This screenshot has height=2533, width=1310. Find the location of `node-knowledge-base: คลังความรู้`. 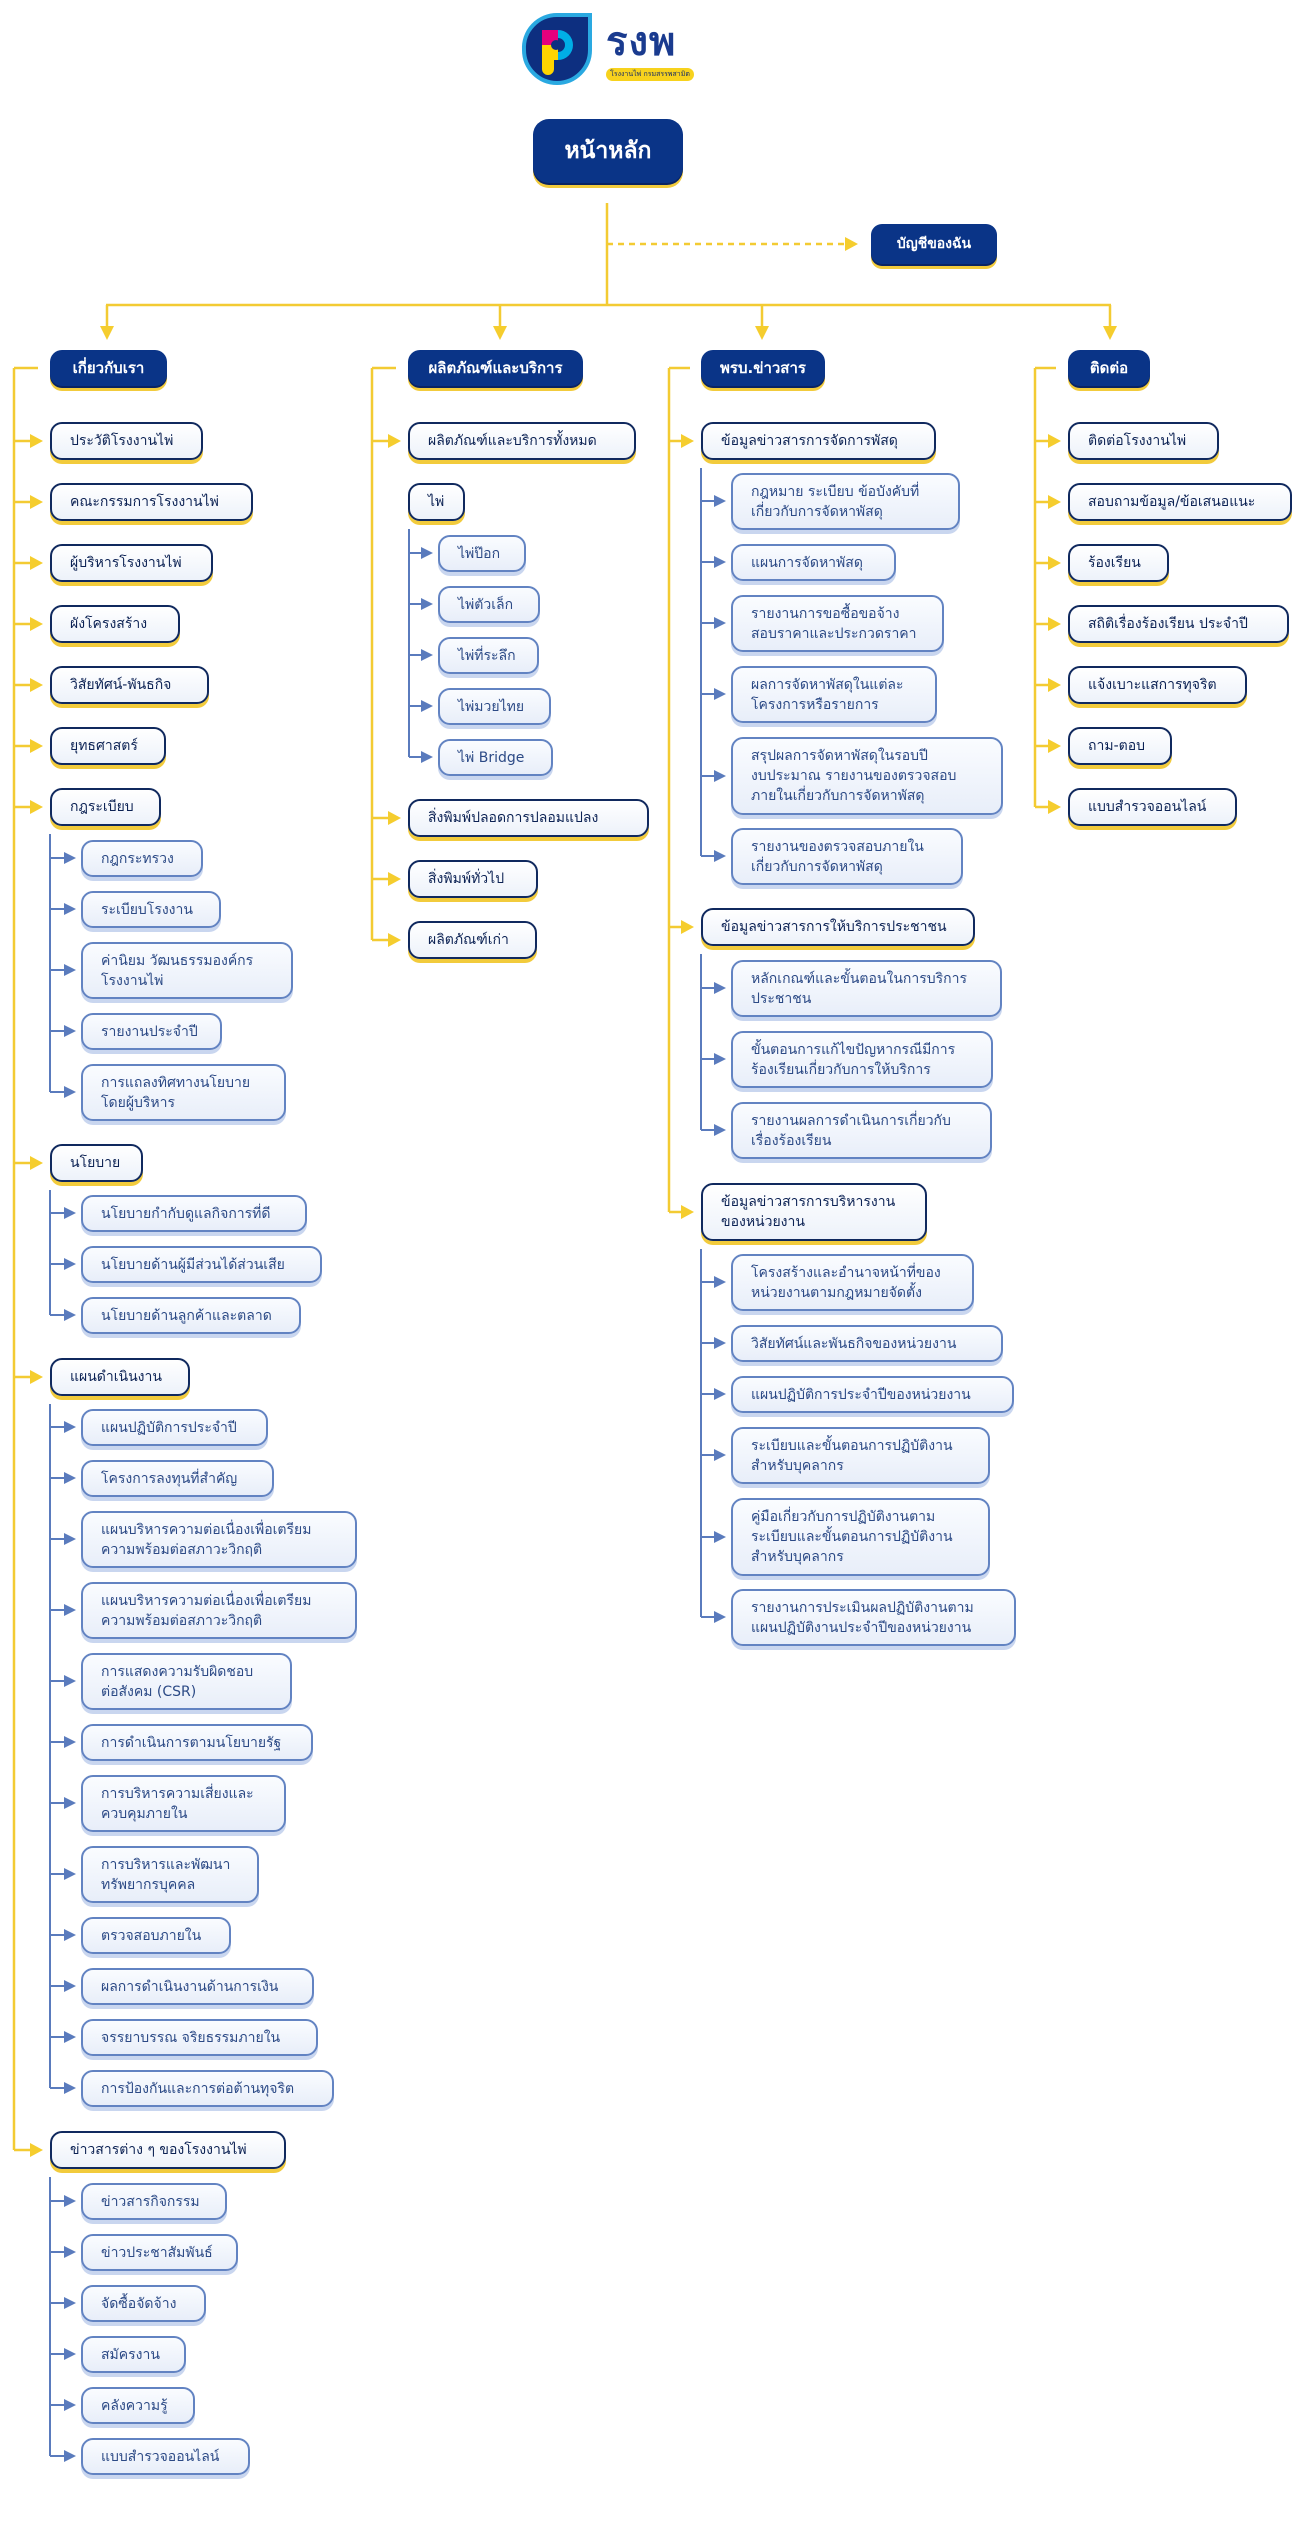

node-knowledge-base: คลังความรู้ is located at coordinates (138, 2405).